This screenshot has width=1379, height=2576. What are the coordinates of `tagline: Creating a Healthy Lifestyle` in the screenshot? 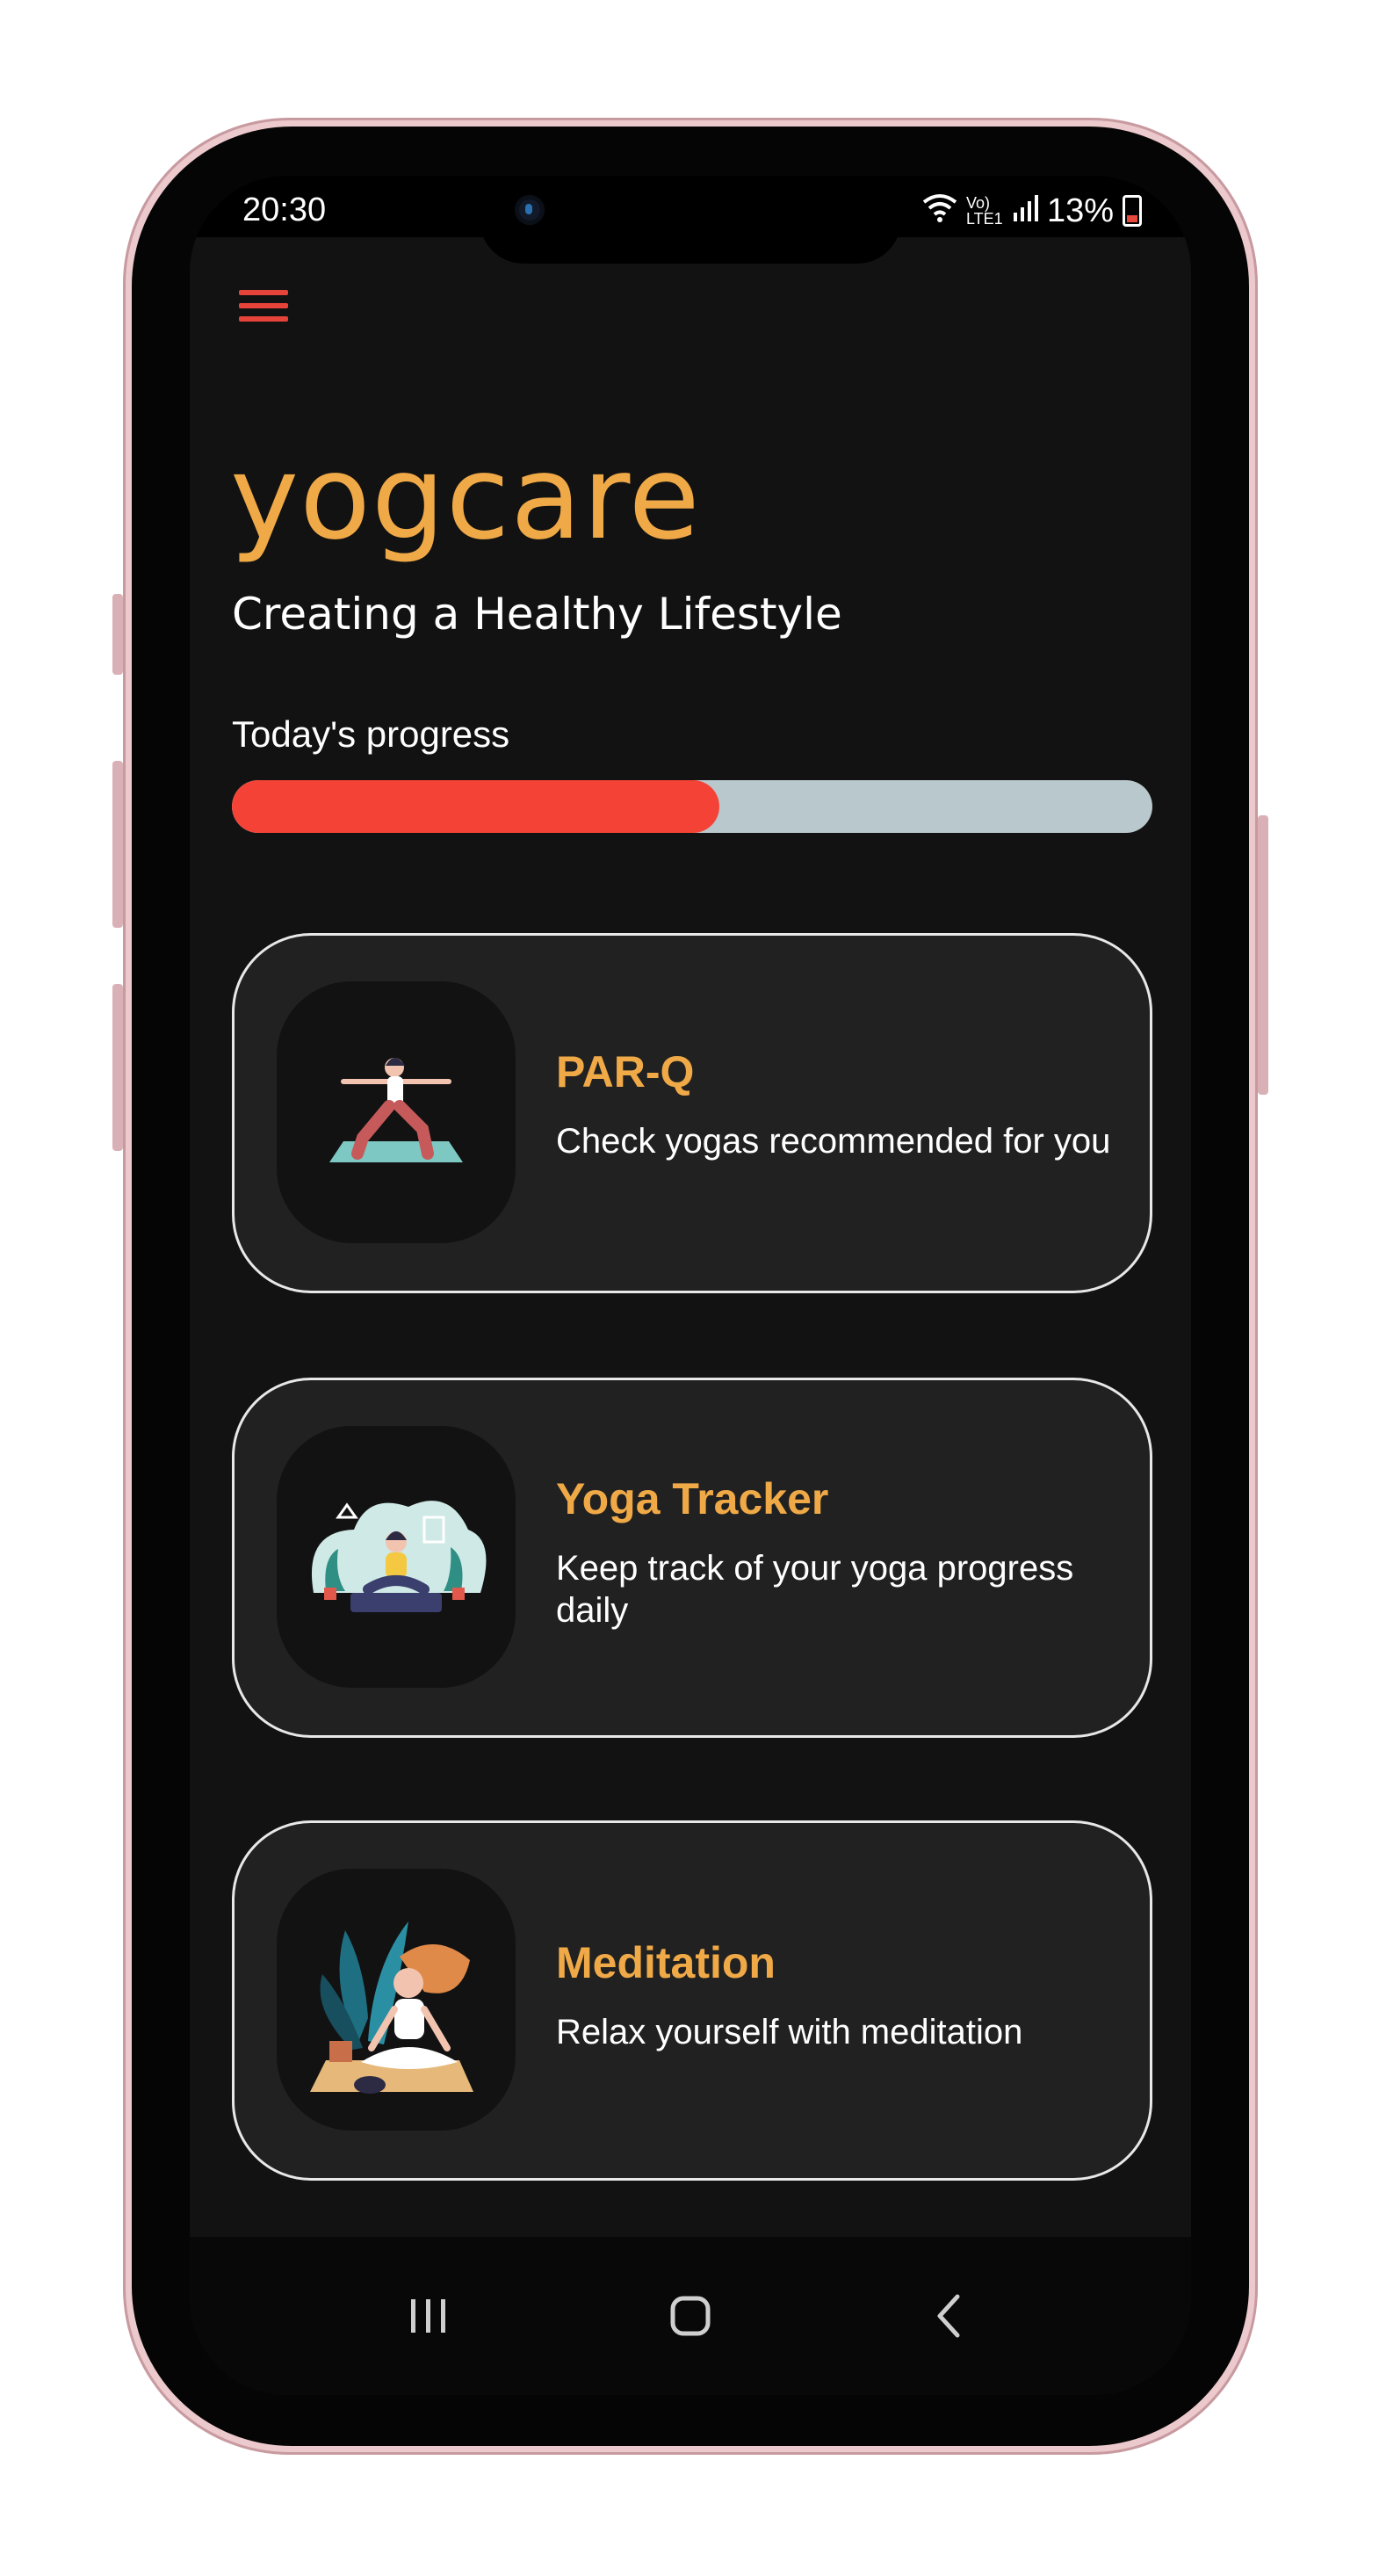 It's located at (537, 614).